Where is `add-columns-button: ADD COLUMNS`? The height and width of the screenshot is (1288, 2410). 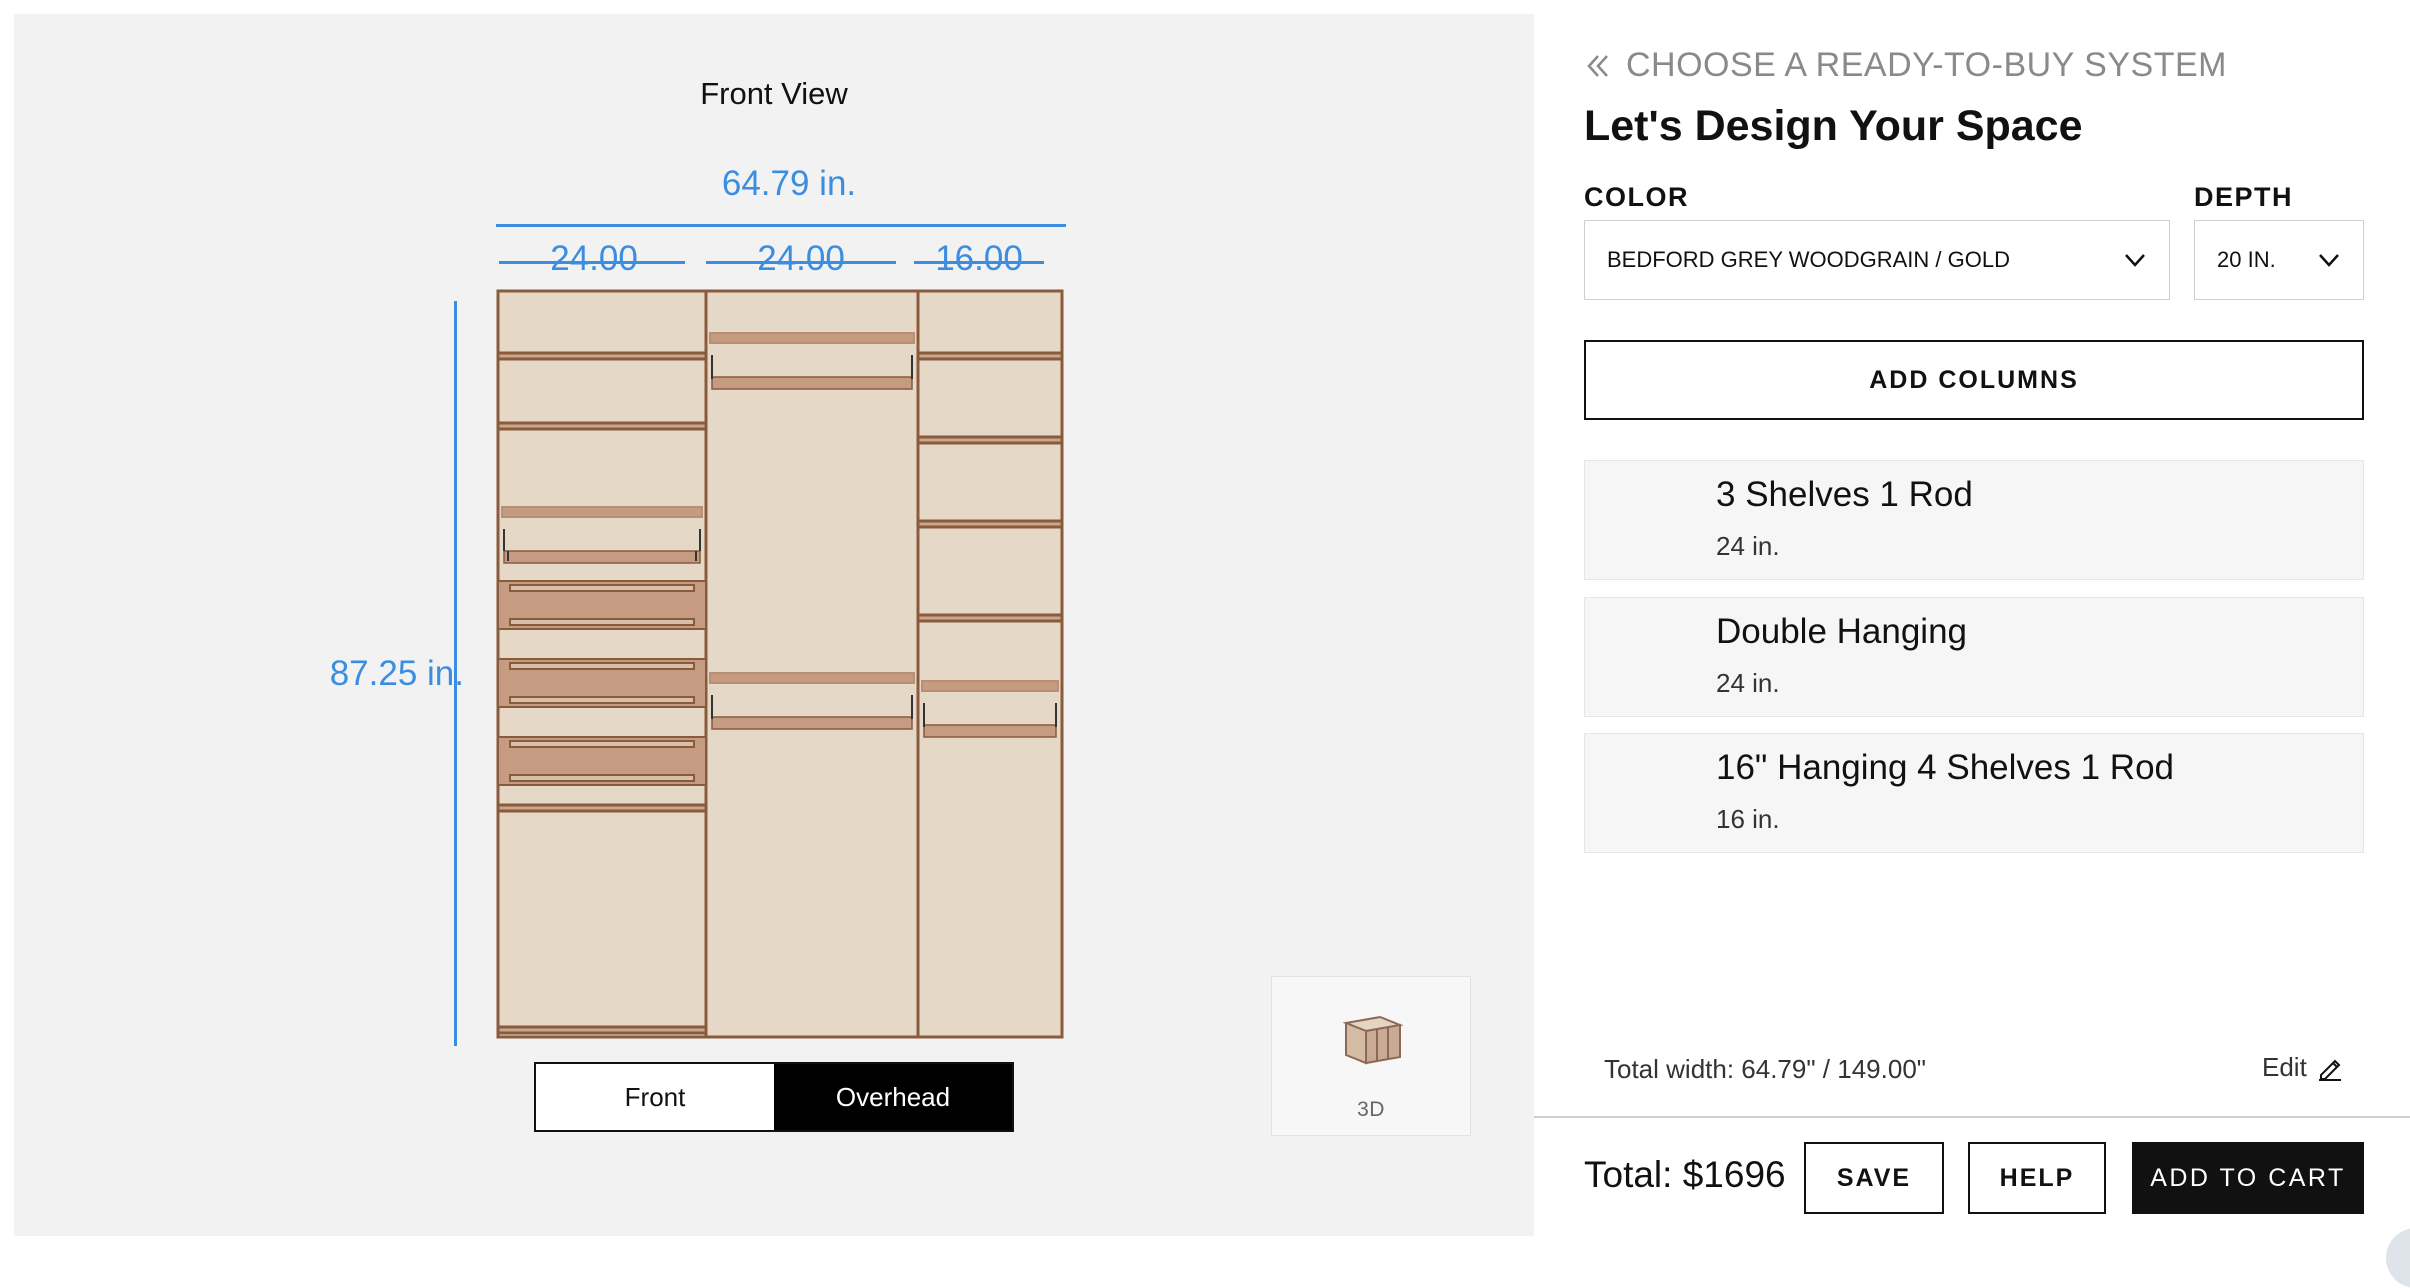 add-columns-button: ADD COLUMNS is located at coordinates (1974, 380).